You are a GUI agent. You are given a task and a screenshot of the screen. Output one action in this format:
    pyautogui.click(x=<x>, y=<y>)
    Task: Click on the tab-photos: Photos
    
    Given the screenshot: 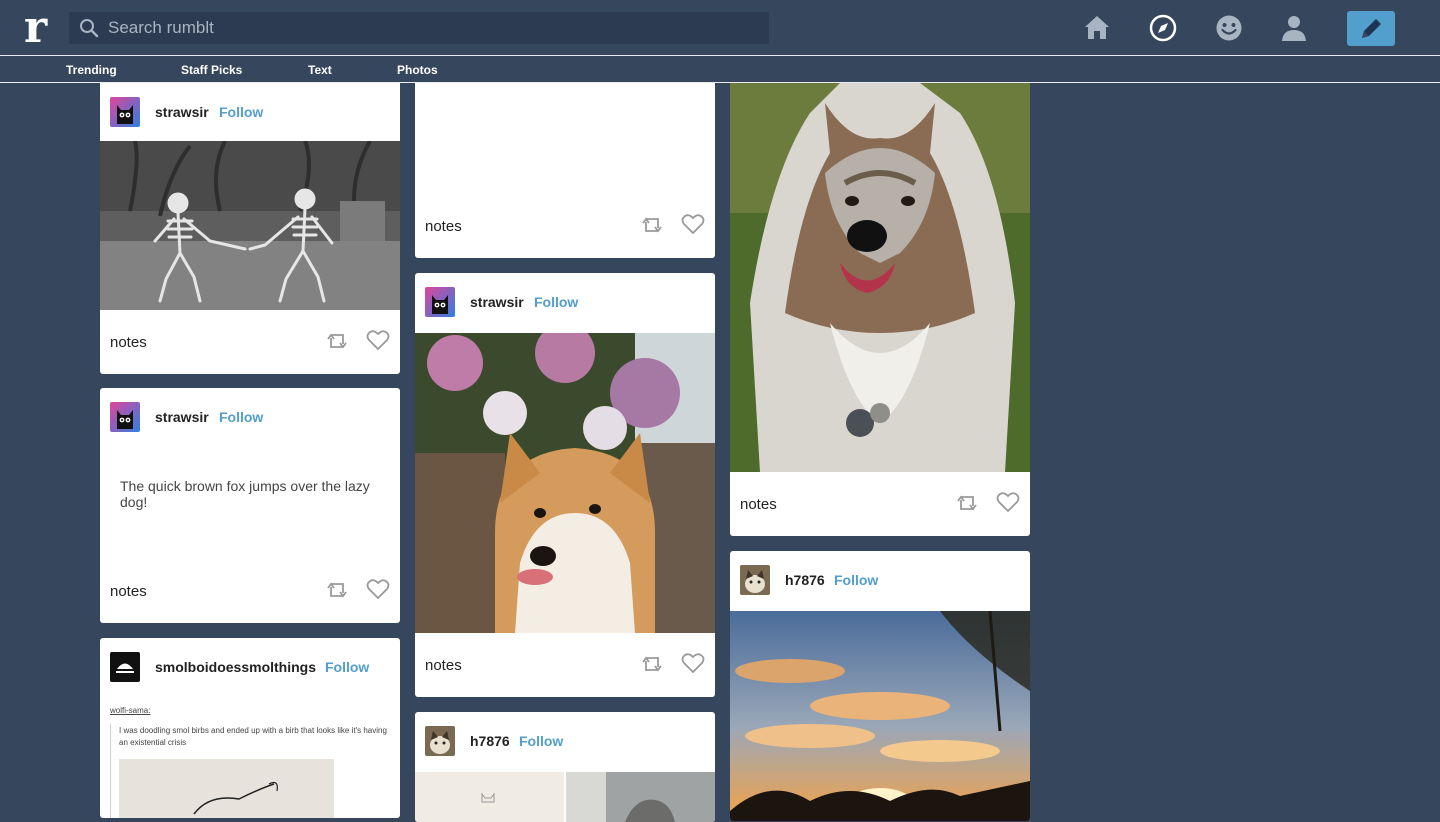 What is the action you would take?
    pyautogui.click(x=417, y=70)
    